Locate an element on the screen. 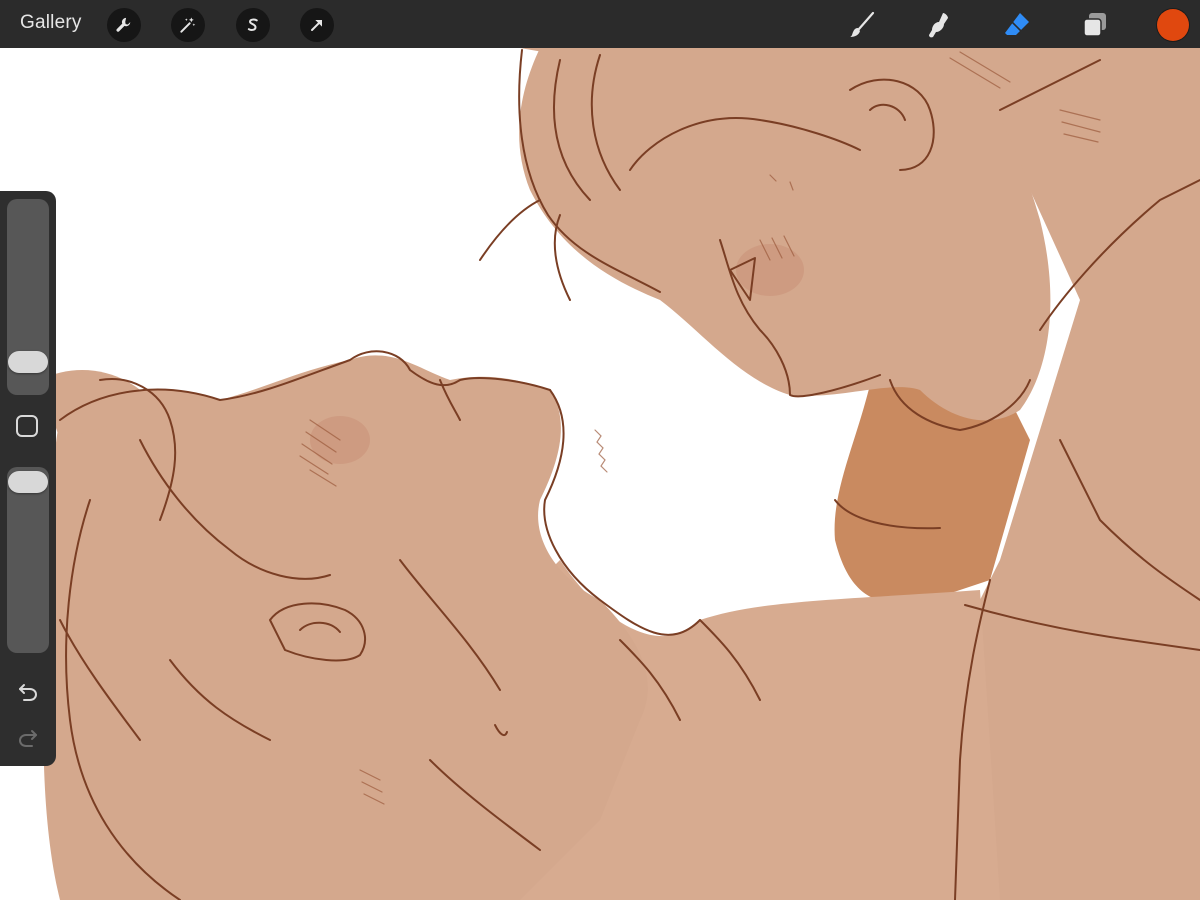 Image resolution: width=1200 pixels, height=900 pixels. smudge-button is located at coordinates (939, 25).